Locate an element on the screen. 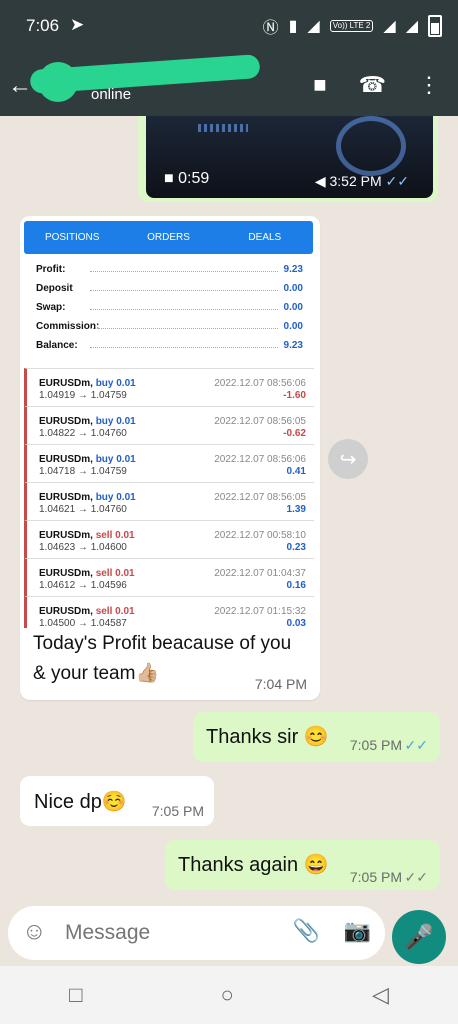 The image size is (458, 1024). battery-icon is located at coordinates (435, 26).